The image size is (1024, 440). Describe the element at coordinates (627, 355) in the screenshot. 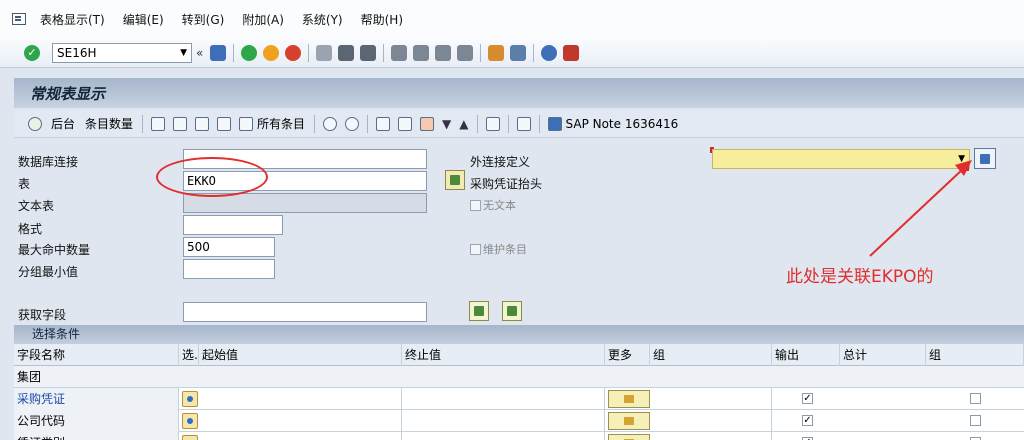

I see `col-more: 更多` at that location.